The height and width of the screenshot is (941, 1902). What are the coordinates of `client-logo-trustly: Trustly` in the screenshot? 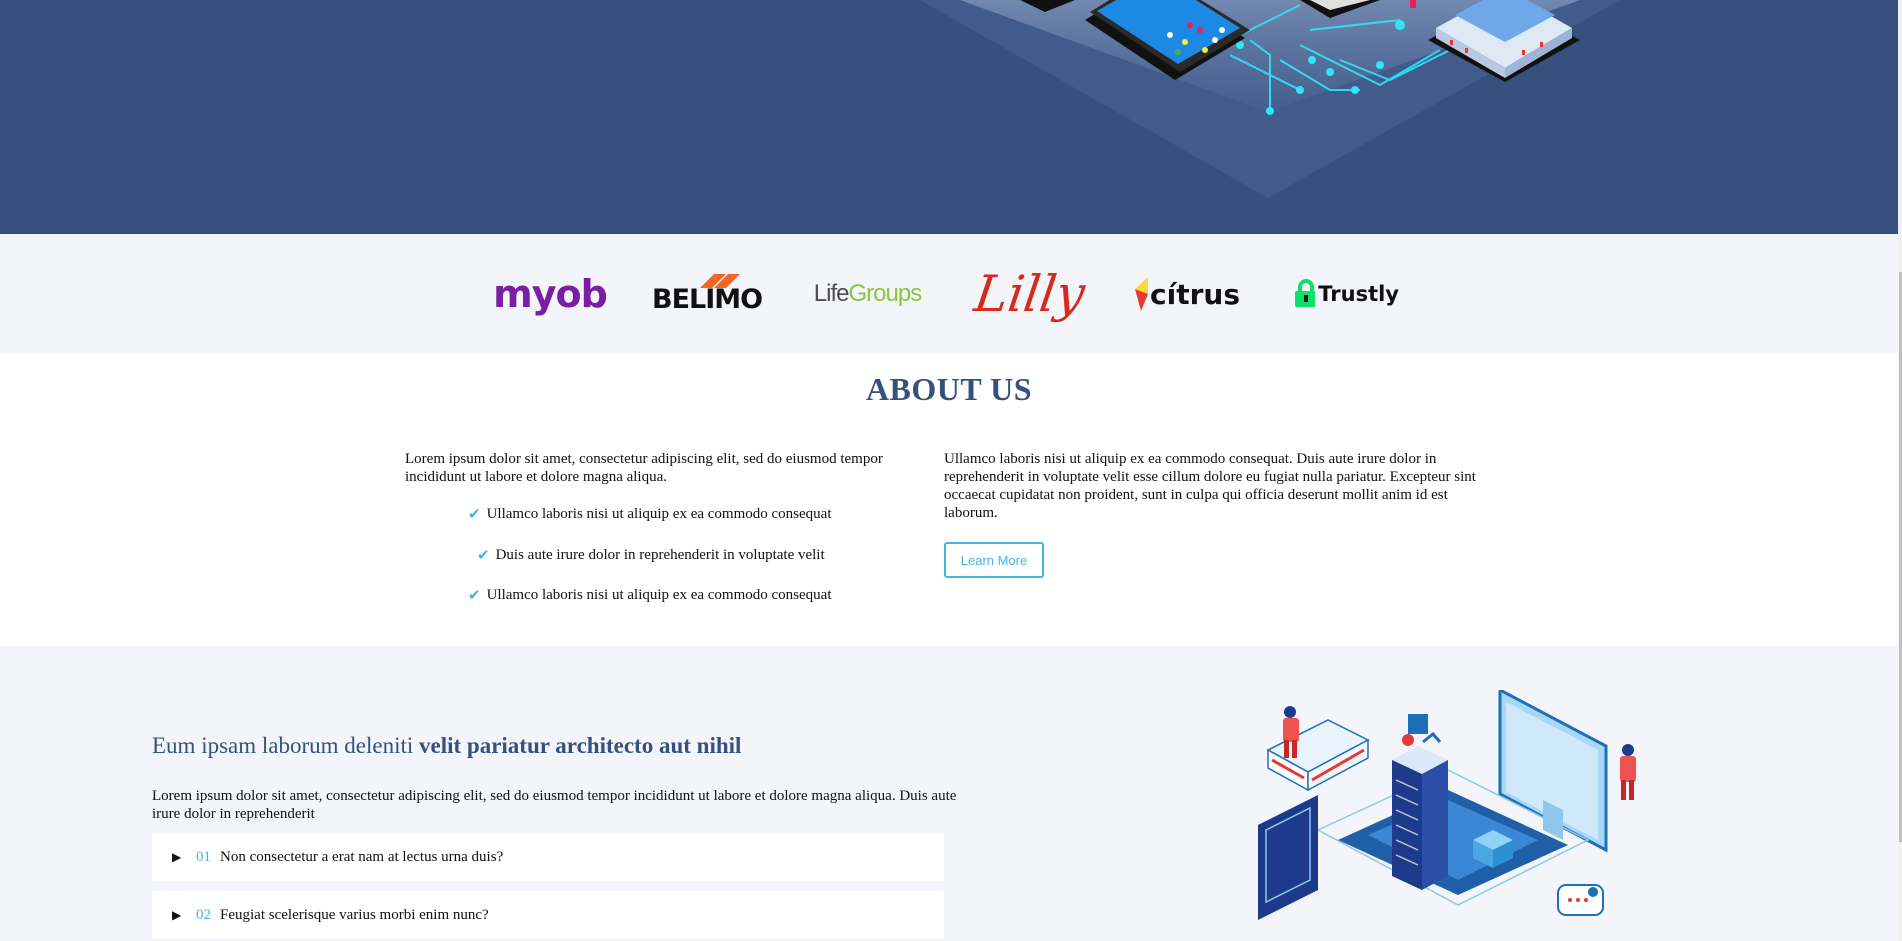 It's located at (1346, 294).